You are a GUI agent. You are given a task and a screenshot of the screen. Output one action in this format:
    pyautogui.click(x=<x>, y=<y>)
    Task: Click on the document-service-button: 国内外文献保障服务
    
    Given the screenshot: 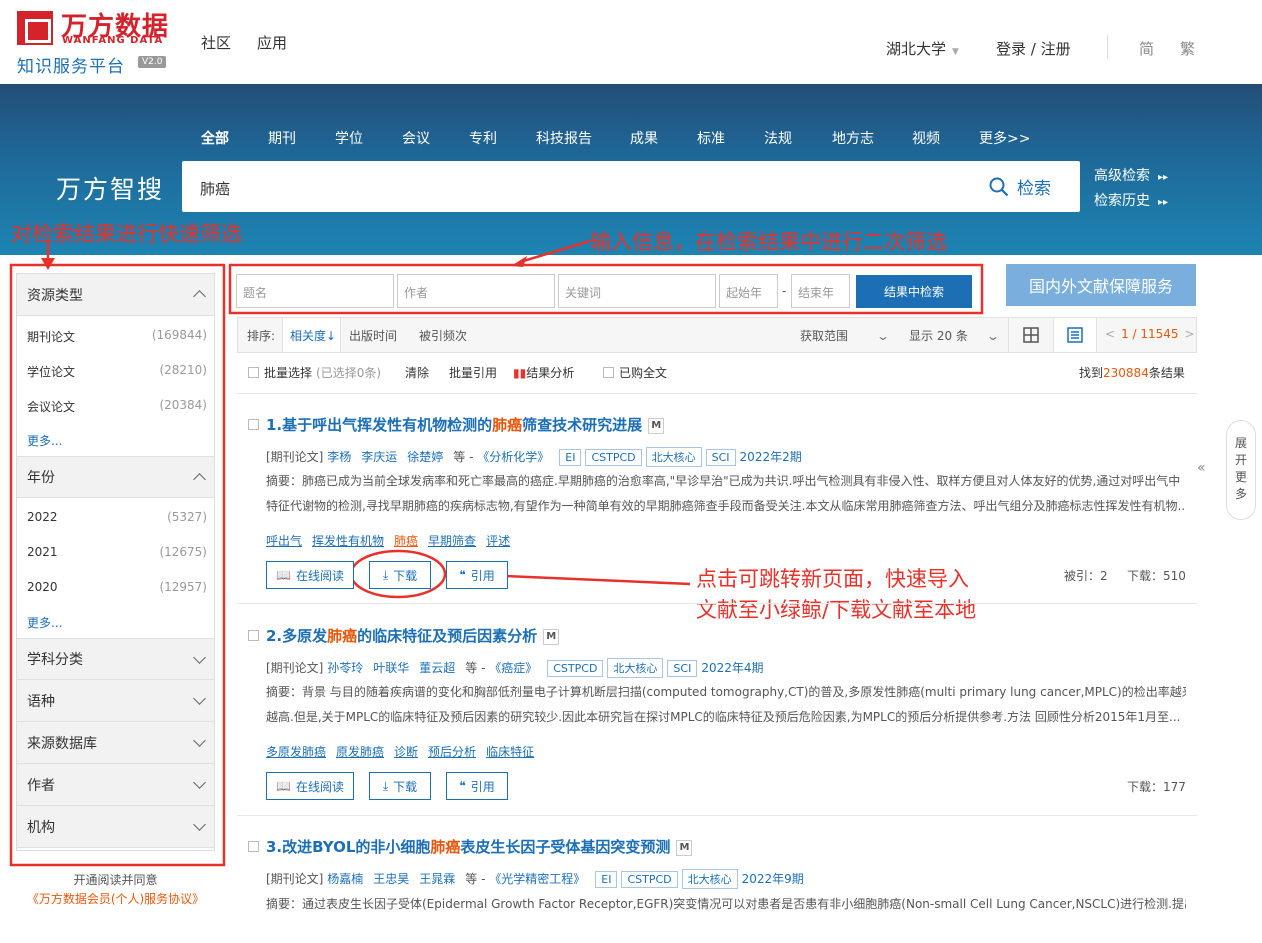 What is the action you would take?
    pyautogui.click(x=1101, y=285)
    